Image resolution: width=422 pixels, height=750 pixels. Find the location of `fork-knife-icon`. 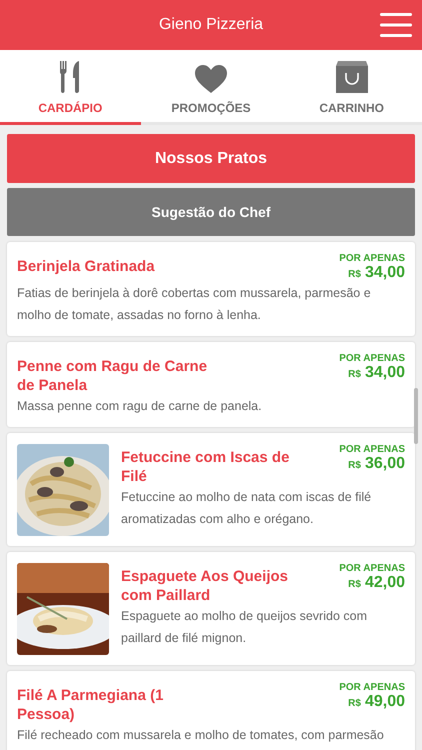

fork-knife-icon is located at coordinates (70, 77).